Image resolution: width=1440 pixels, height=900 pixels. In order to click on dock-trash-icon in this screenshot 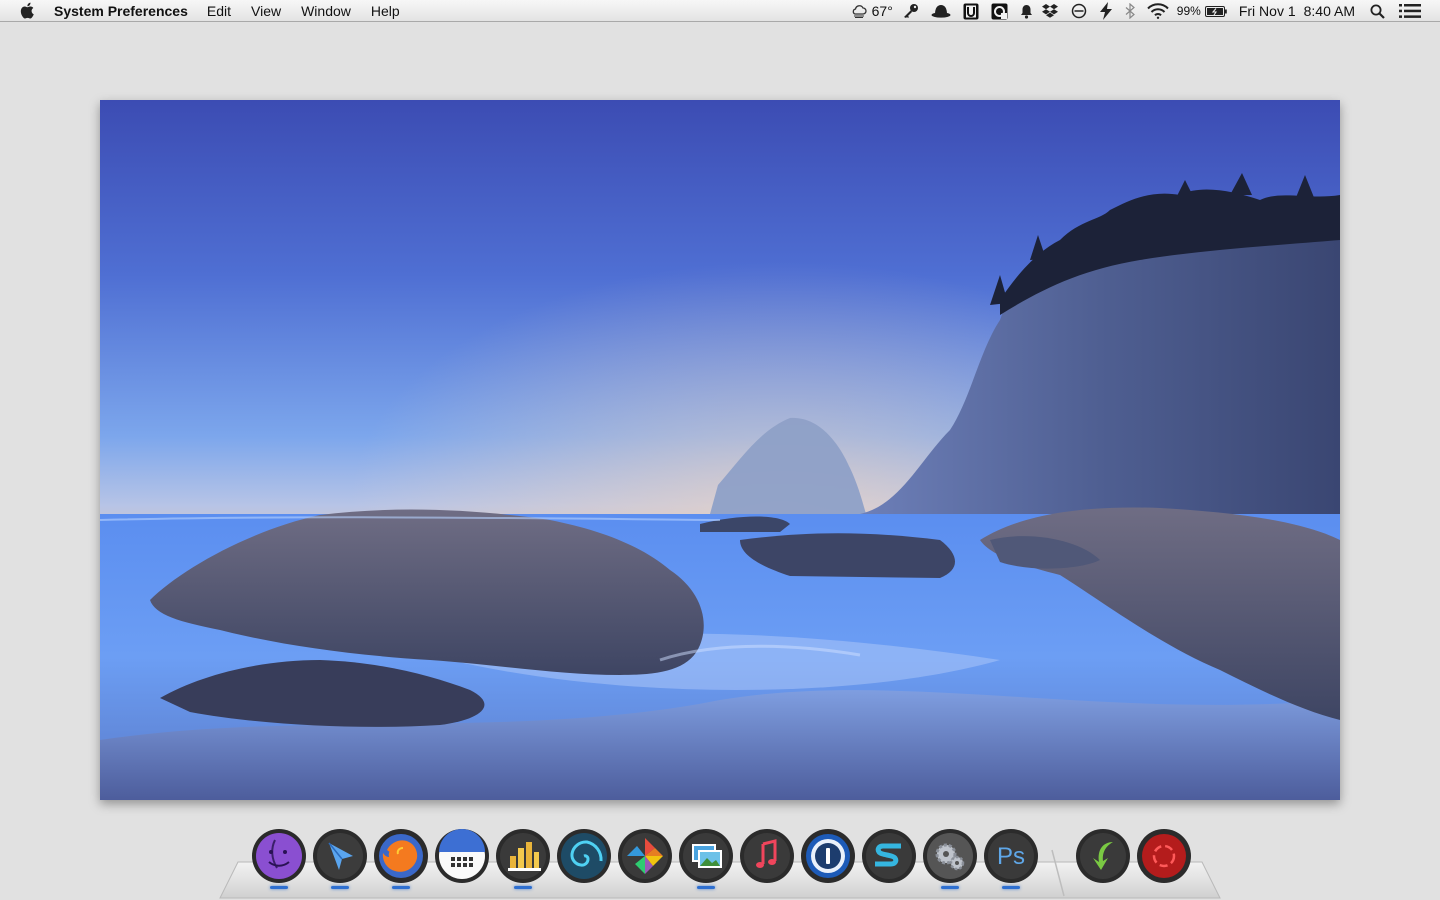, I will do `click(1164, 856)`.